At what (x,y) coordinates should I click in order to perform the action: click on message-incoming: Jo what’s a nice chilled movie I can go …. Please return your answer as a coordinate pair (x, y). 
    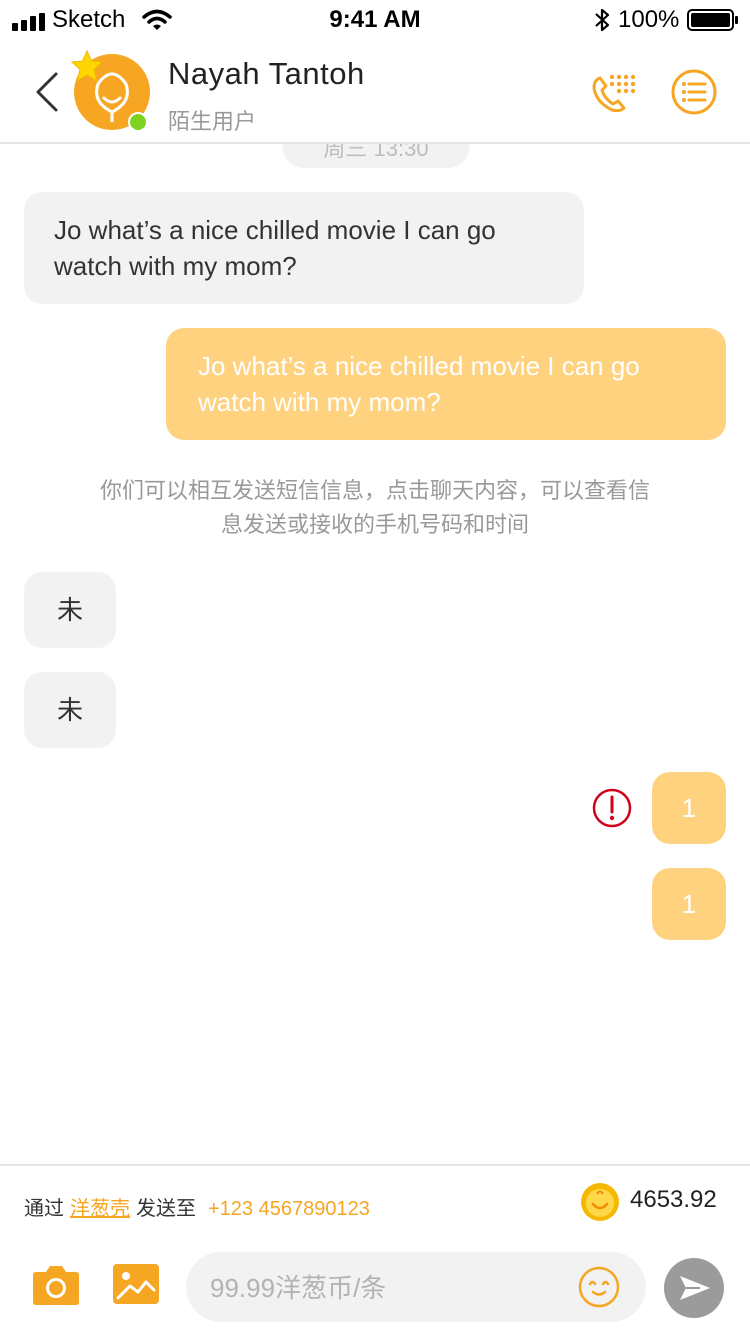
    Looking at the image, I should click on (304, 248).